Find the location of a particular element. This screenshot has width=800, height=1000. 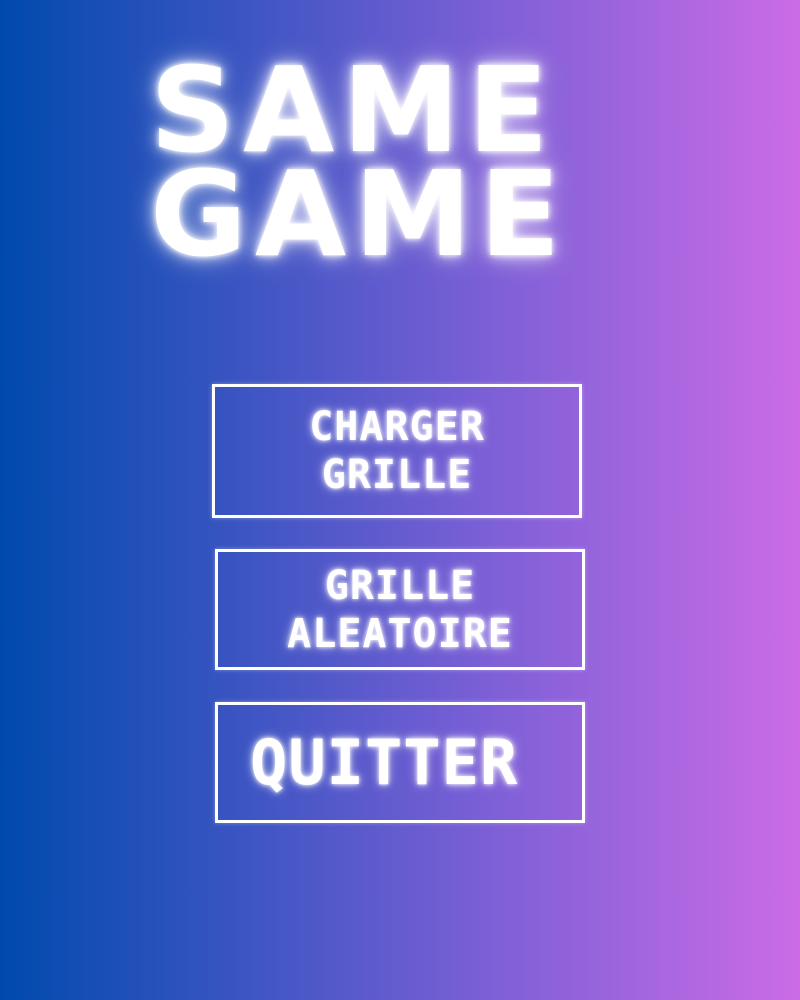

quit-button: QUITTER is located at coordinates (400, 762).